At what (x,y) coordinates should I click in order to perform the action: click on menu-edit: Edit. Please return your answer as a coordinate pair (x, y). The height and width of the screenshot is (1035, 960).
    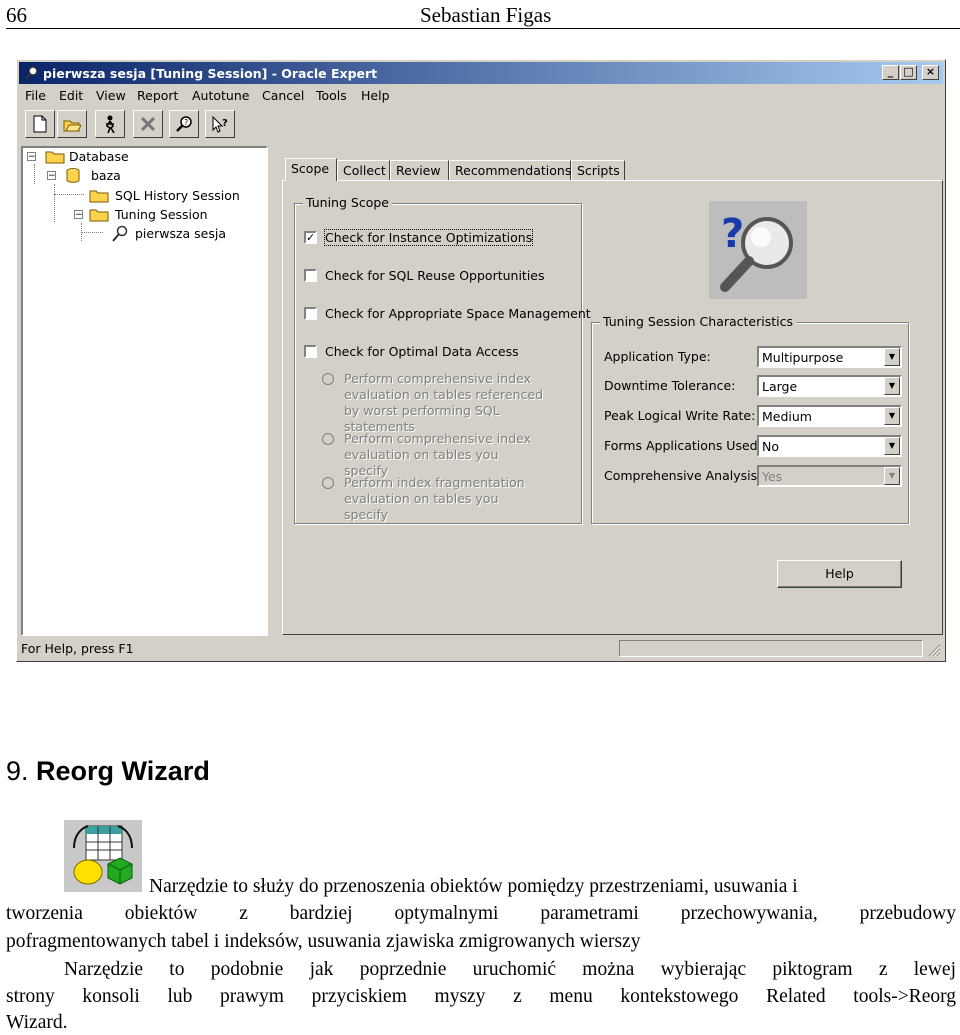
    Looking at the image, I should click on (71, 95).